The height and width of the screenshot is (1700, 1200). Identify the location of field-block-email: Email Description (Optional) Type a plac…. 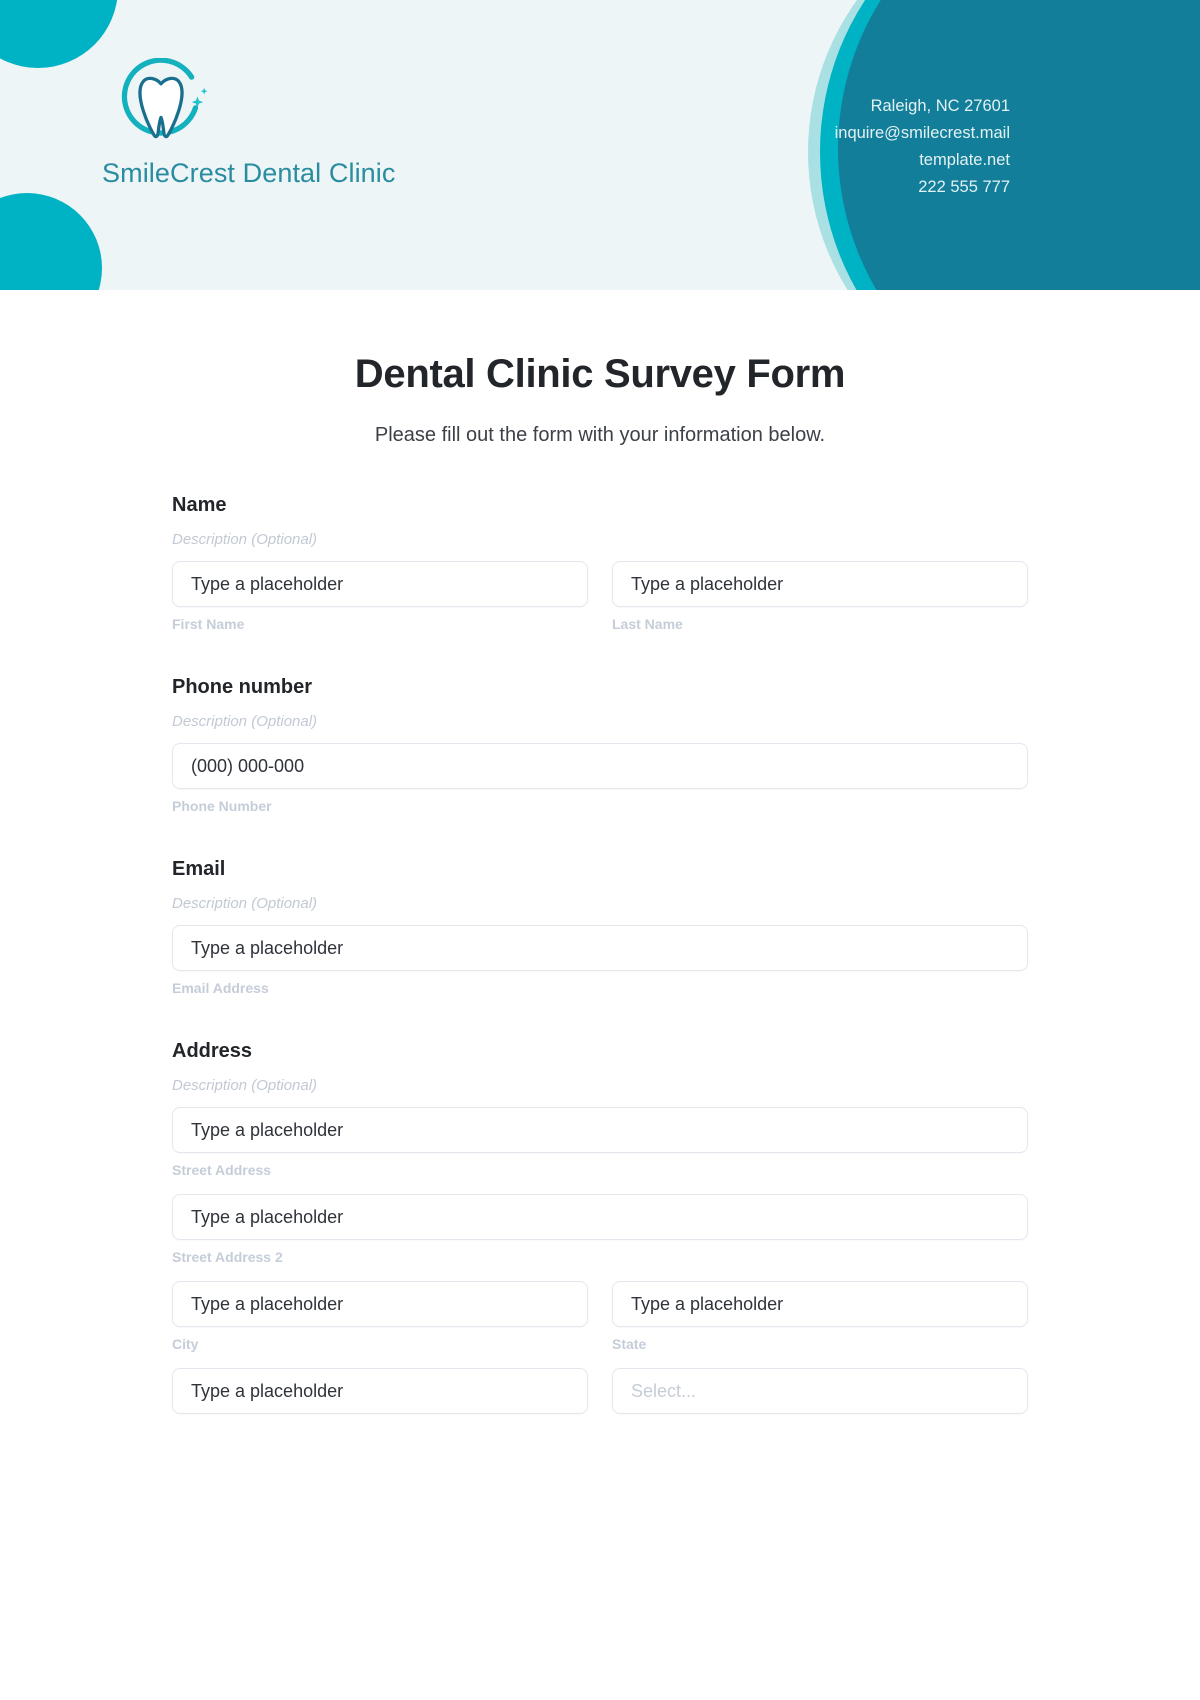
(600, 927).